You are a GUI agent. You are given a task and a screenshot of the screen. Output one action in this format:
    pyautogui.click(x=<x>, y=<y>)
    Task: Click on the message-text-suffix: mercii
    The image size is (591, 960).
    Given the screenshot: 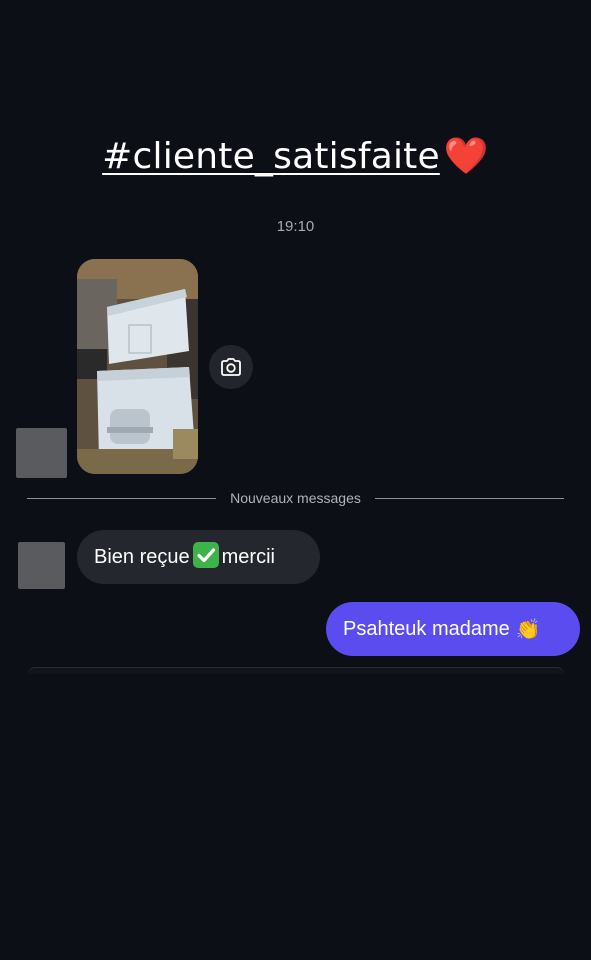 What is the action you would take?
    pyautogui.click(x=248, y=556)
    